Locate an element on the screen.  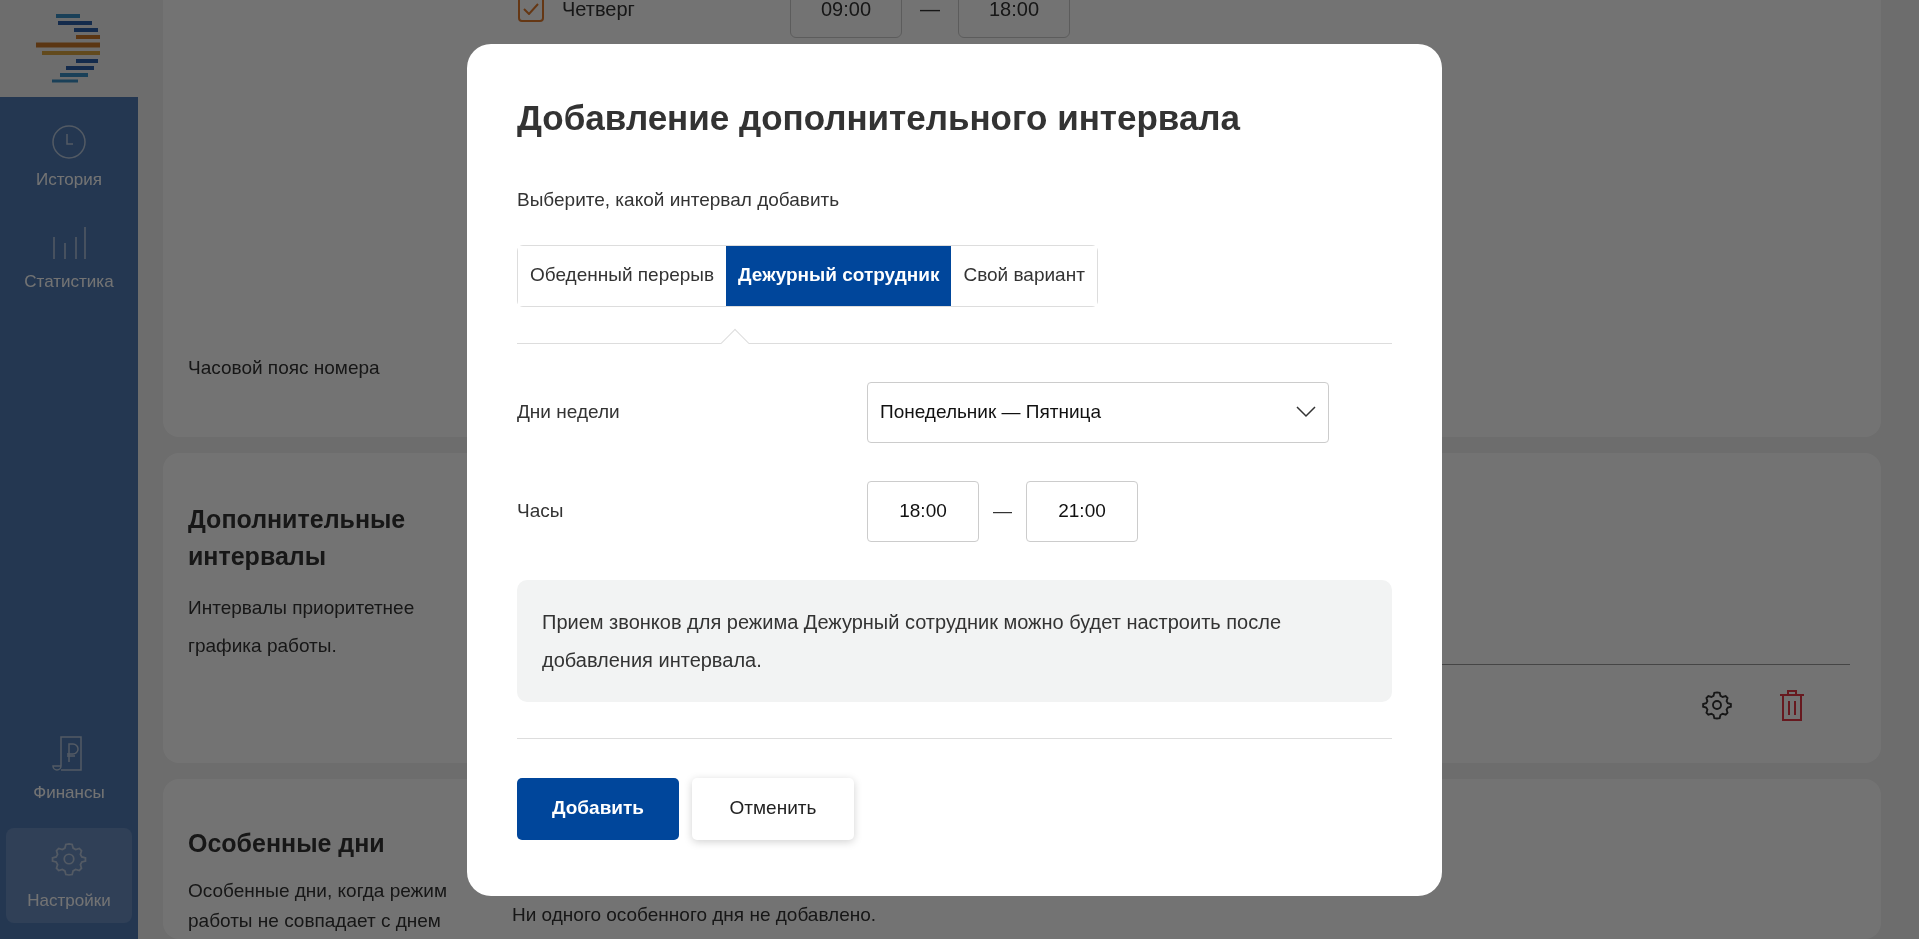
timezone-label: Часовой пояс номера is located at coordinates (284, 367).